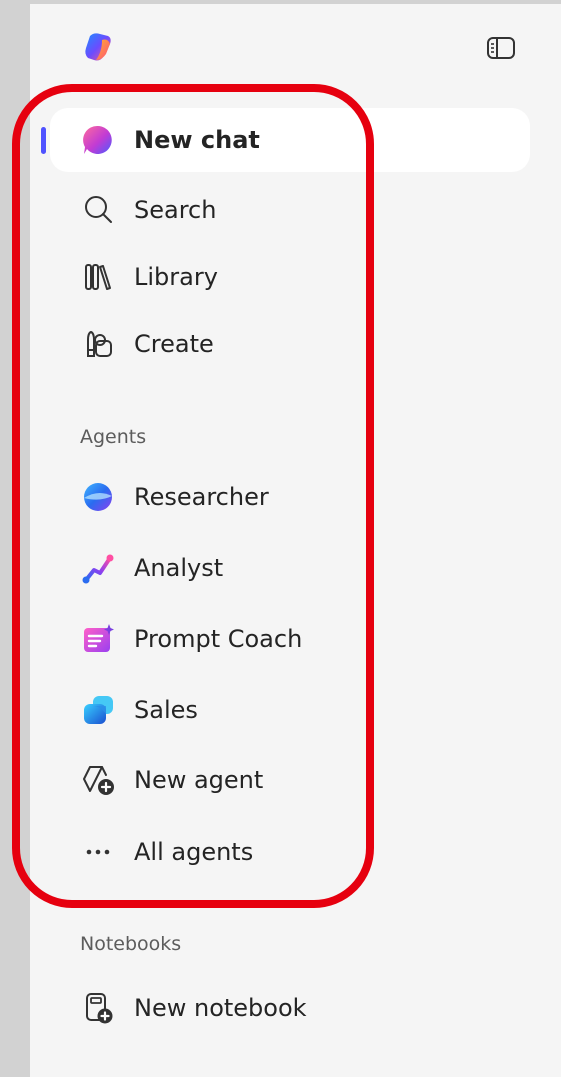  Describe the element at coordinates (290, 344) in the screenshot. I see `sidebar-item-create: Create` at that location.